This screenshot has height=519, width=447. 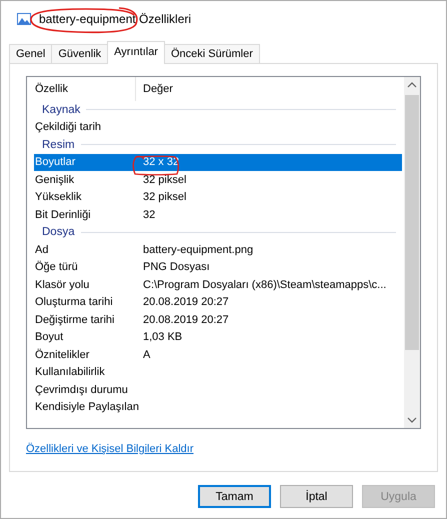 What do you see at coordinates (316, 496) in the screenshot?
I see `dialog-button: İptal` at bounding box center [316, 496].